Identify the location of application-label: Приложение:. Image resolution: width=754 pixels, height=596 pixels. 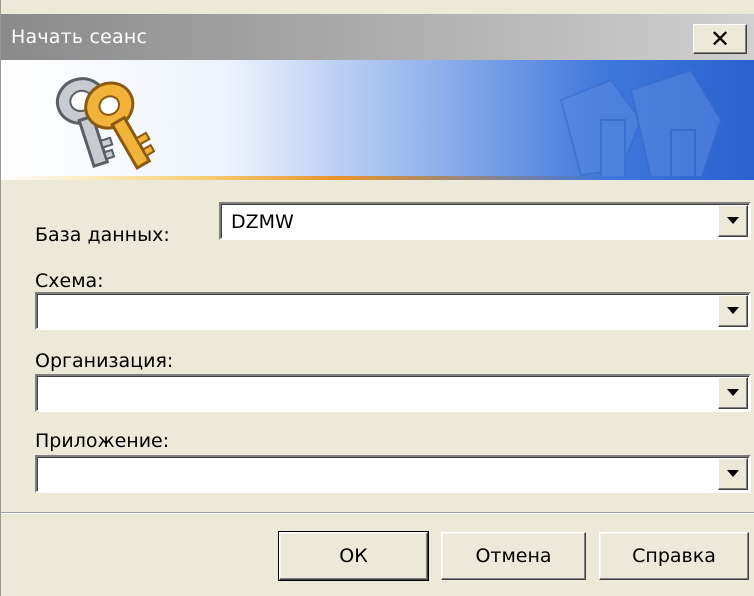
(102, 441).